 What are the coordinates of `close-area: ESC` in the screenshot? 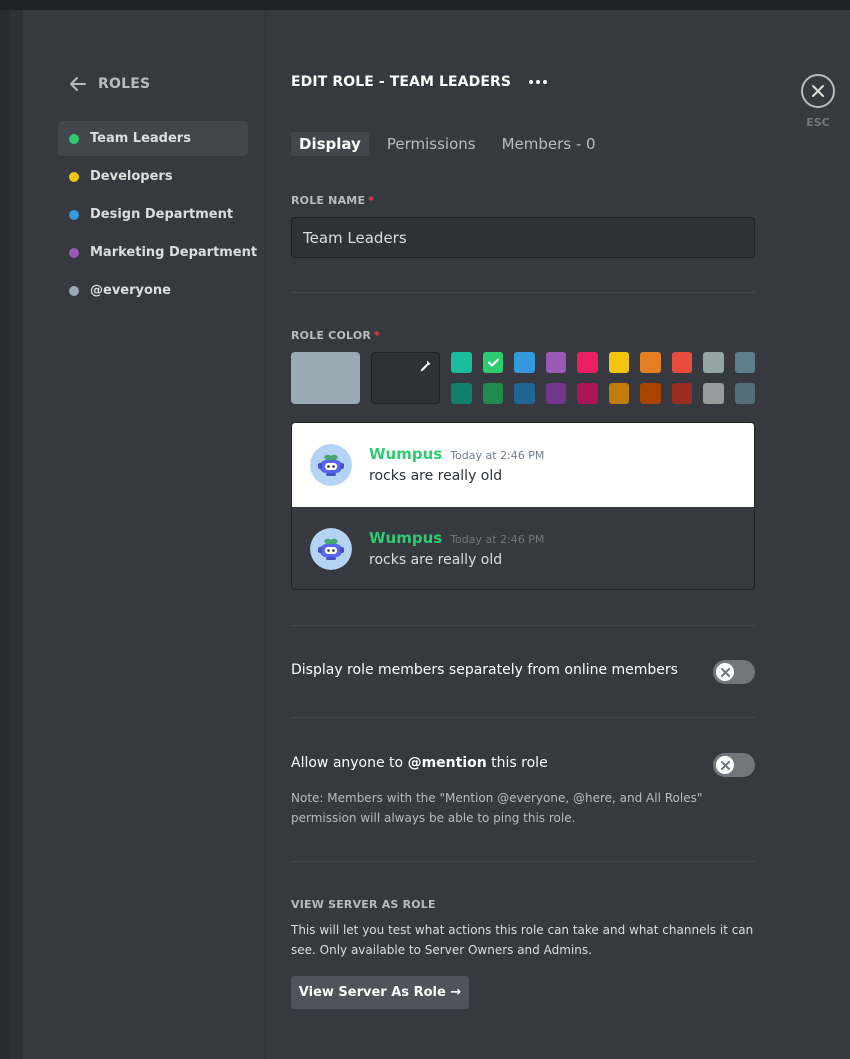 It's located at (818, 101).